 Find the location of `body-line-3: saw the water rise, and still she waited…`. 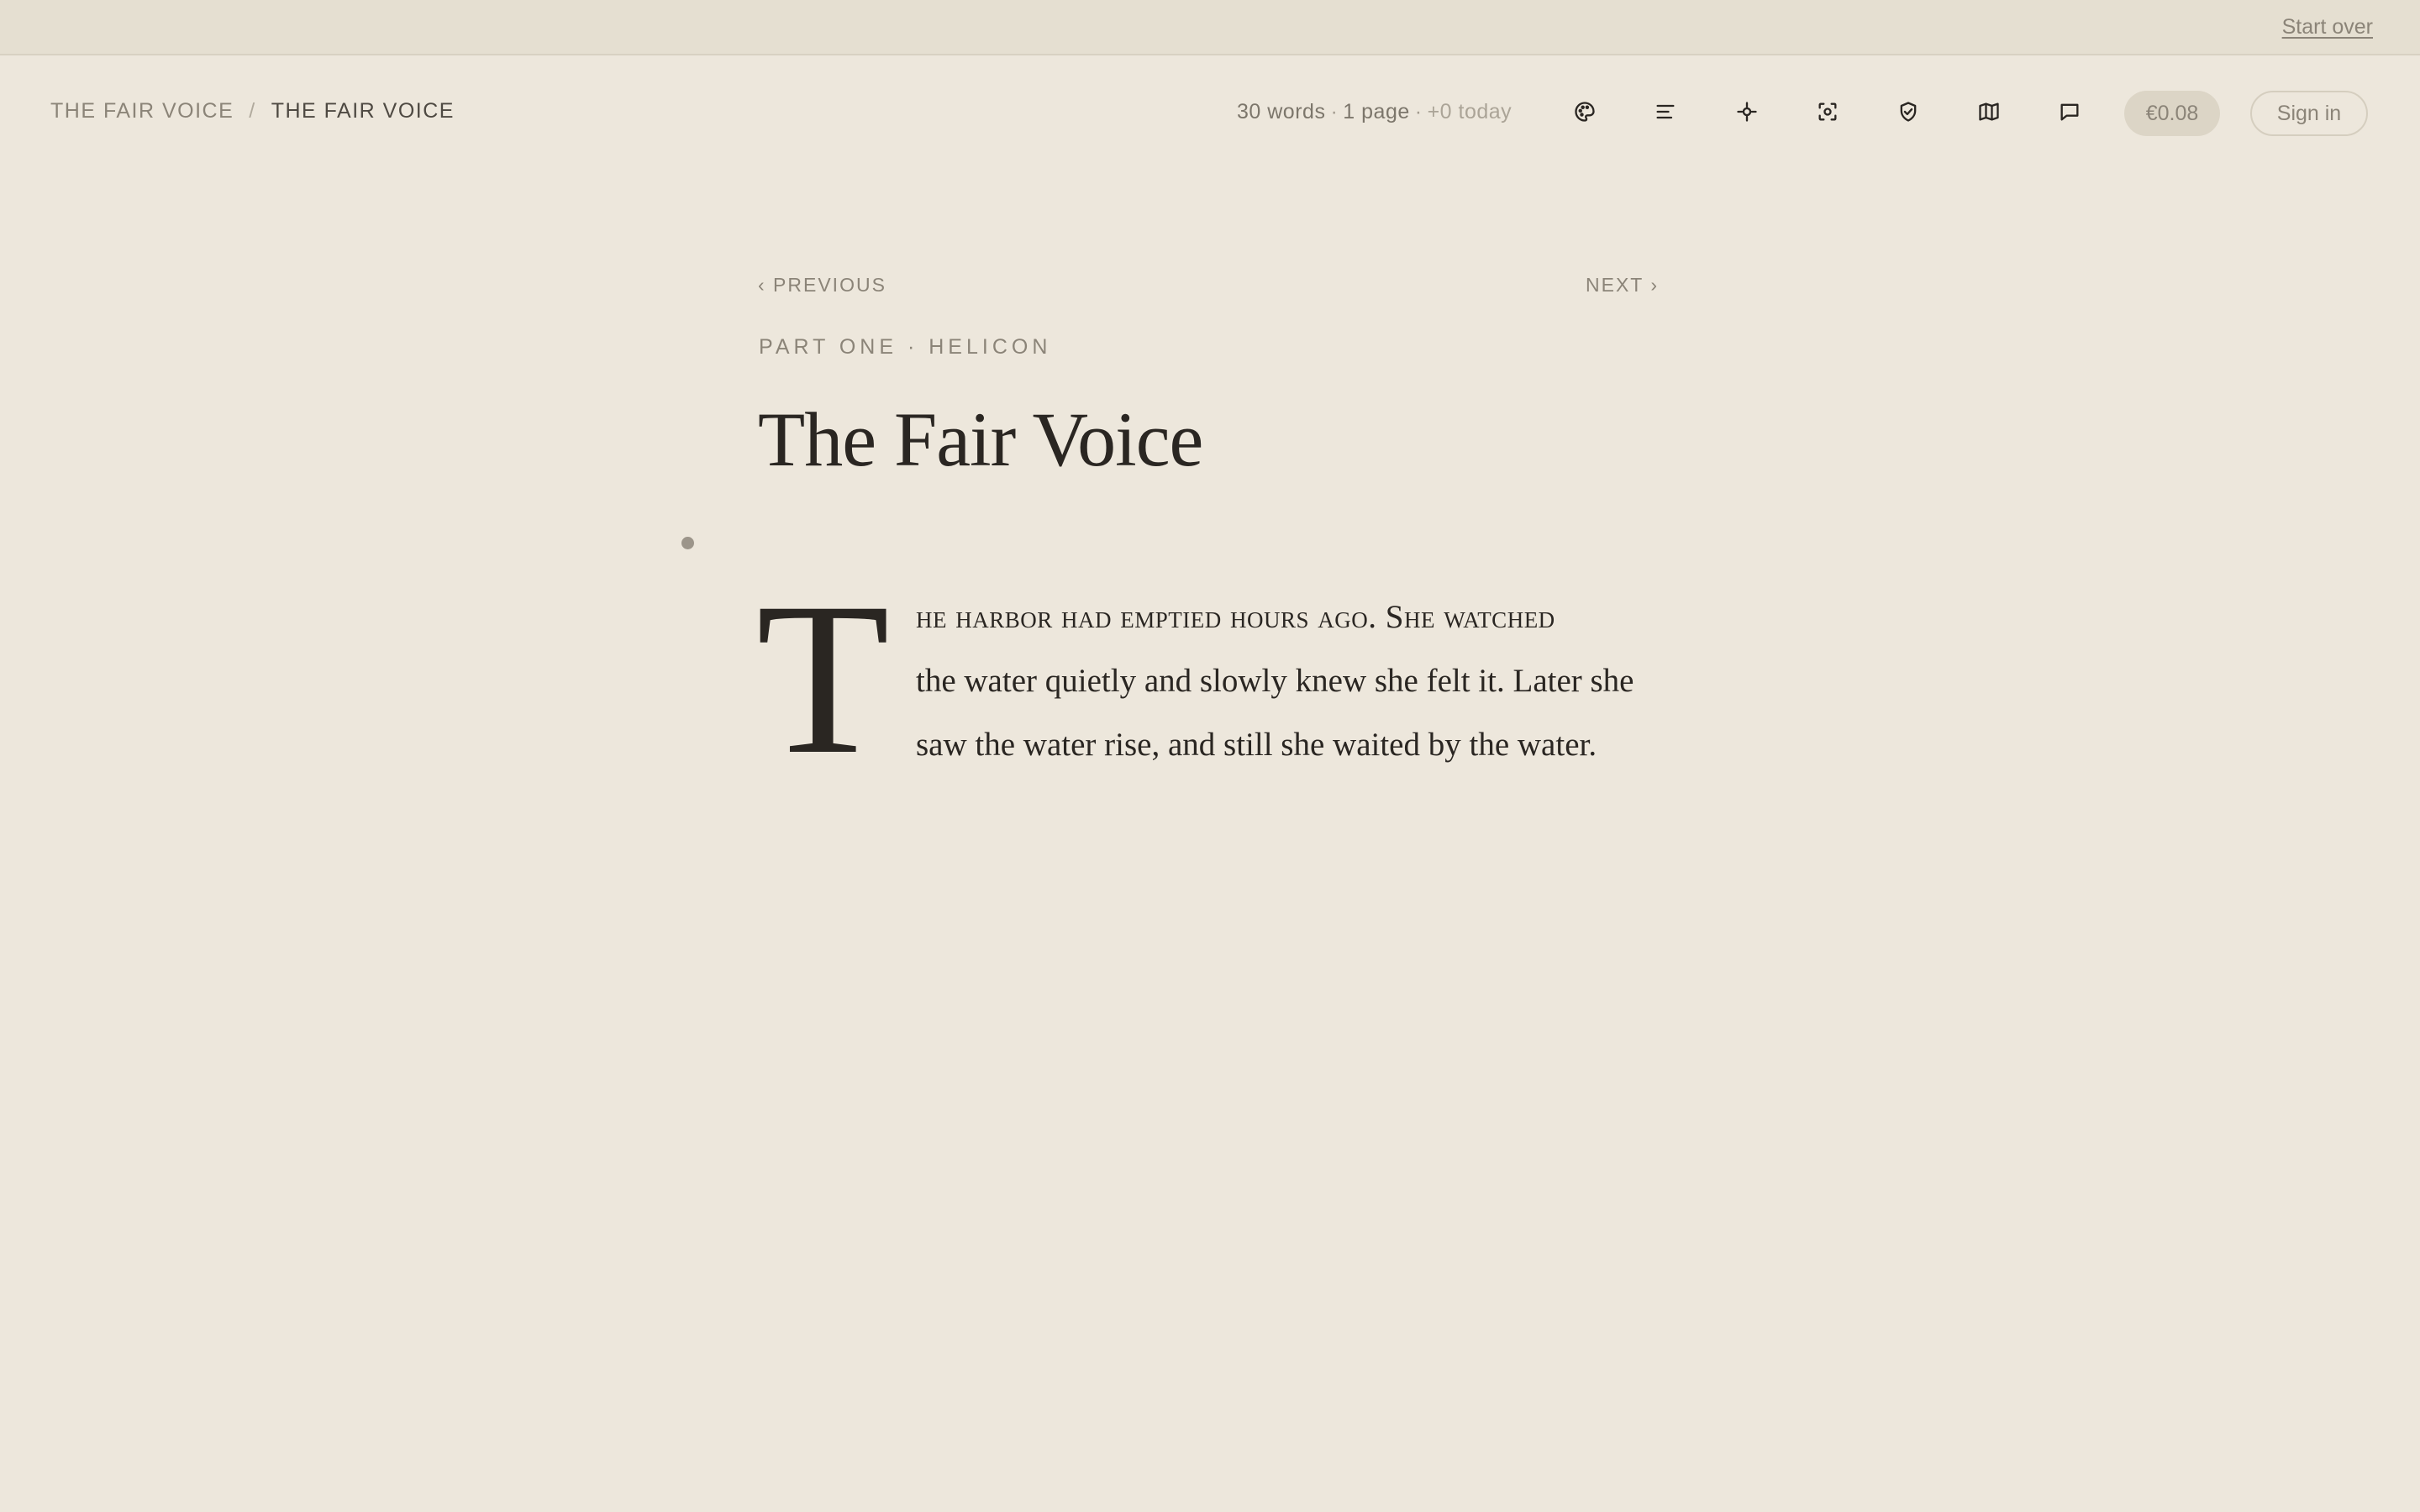

body-line-3: saw the water rise, and still she waited… is located at coordinates (1256, 745).